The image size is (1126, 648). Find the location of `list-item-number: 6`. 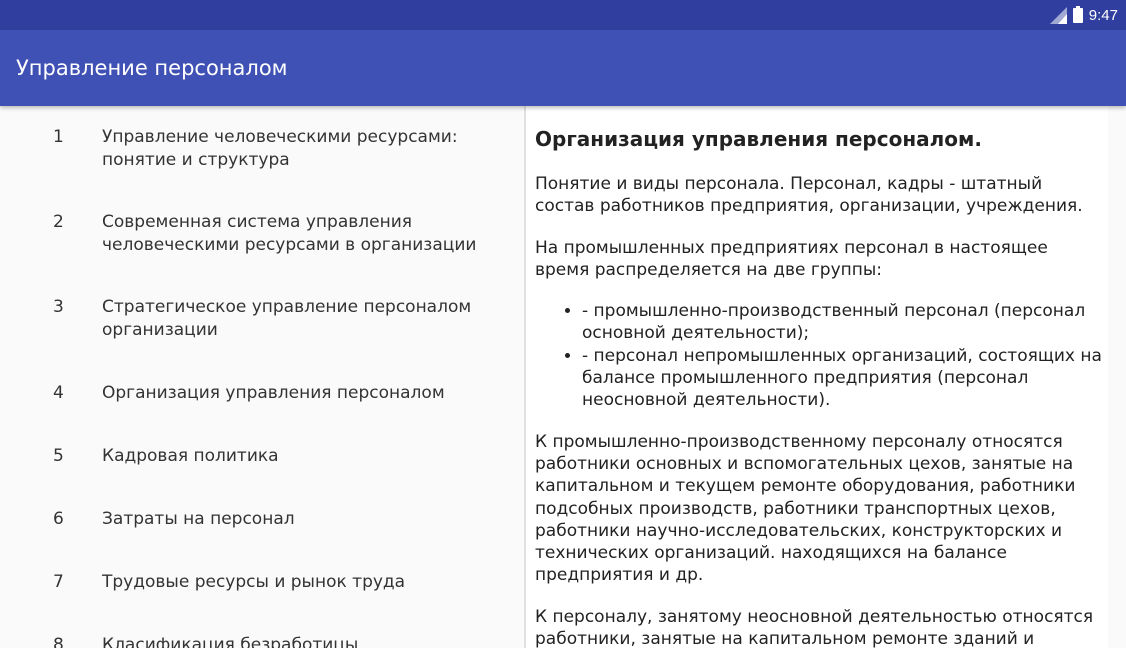

list-item-number: 6 is located at coordinates (58, 519).